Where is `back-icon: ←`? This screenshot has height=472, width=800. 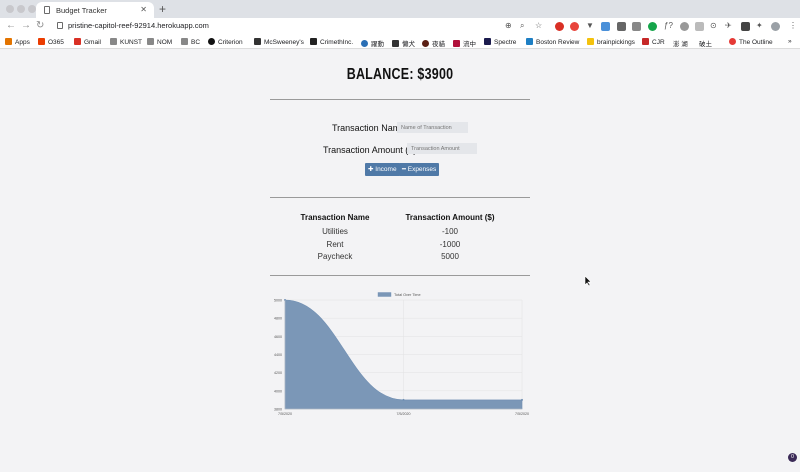
back-icon: ← is located at coordinates (11, 26).